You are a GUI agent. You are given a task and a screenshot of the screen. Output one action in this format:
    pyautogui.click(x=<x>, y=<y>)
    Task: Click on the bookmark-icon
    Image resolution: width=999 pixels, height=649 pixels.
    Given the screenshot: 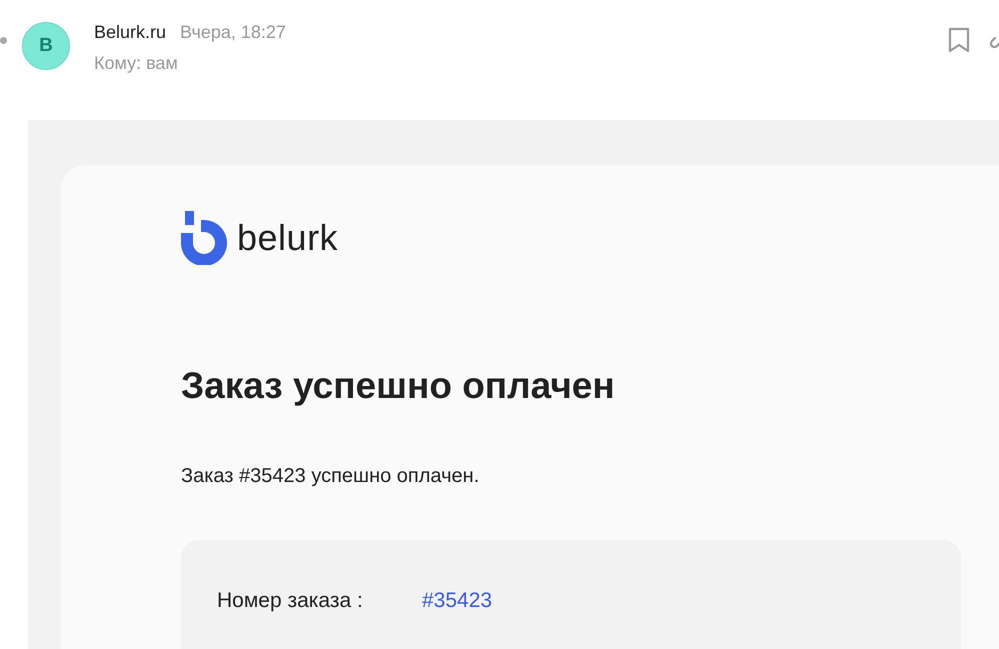 What is the action you would take?
    pyautogui.click(x=959, y=40)
    